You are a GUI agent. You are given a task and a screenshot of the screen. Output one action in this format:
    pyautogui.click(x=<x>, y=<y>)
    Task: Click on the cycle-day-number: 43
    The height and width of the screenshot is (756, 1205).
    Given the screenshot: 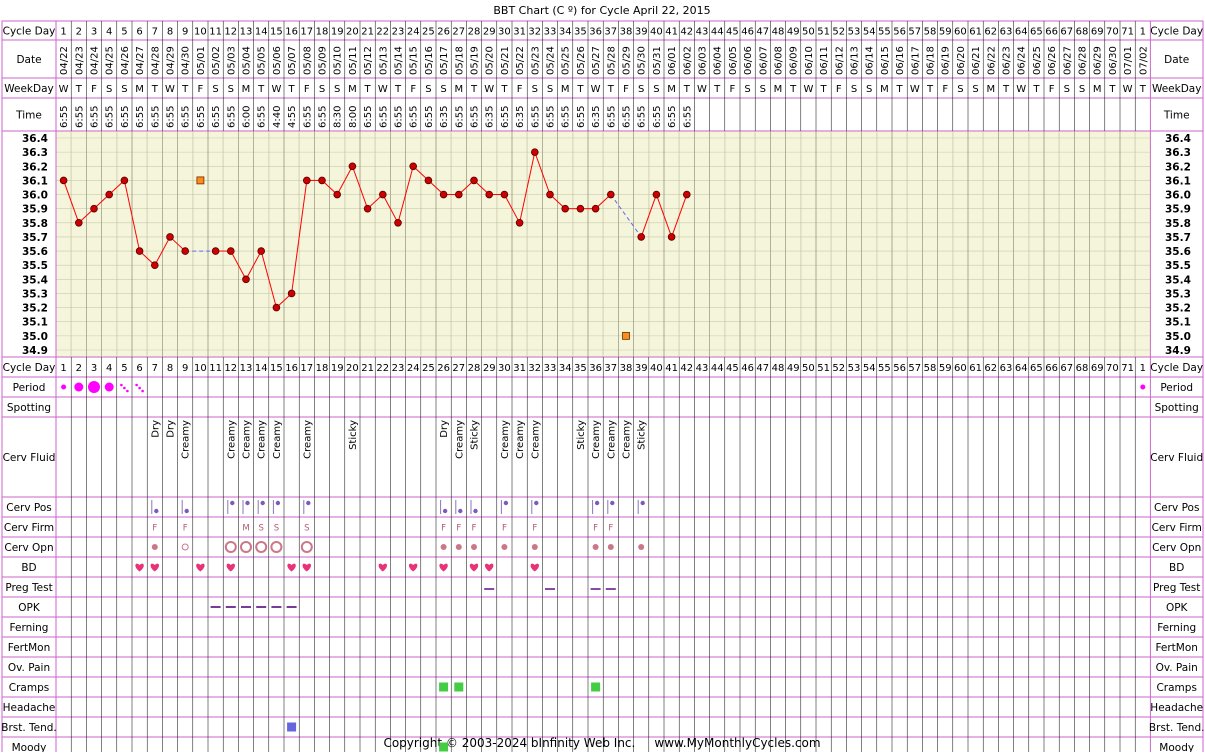 What is the action you would take?
    pyautogui.click(x=702, y=368)
    